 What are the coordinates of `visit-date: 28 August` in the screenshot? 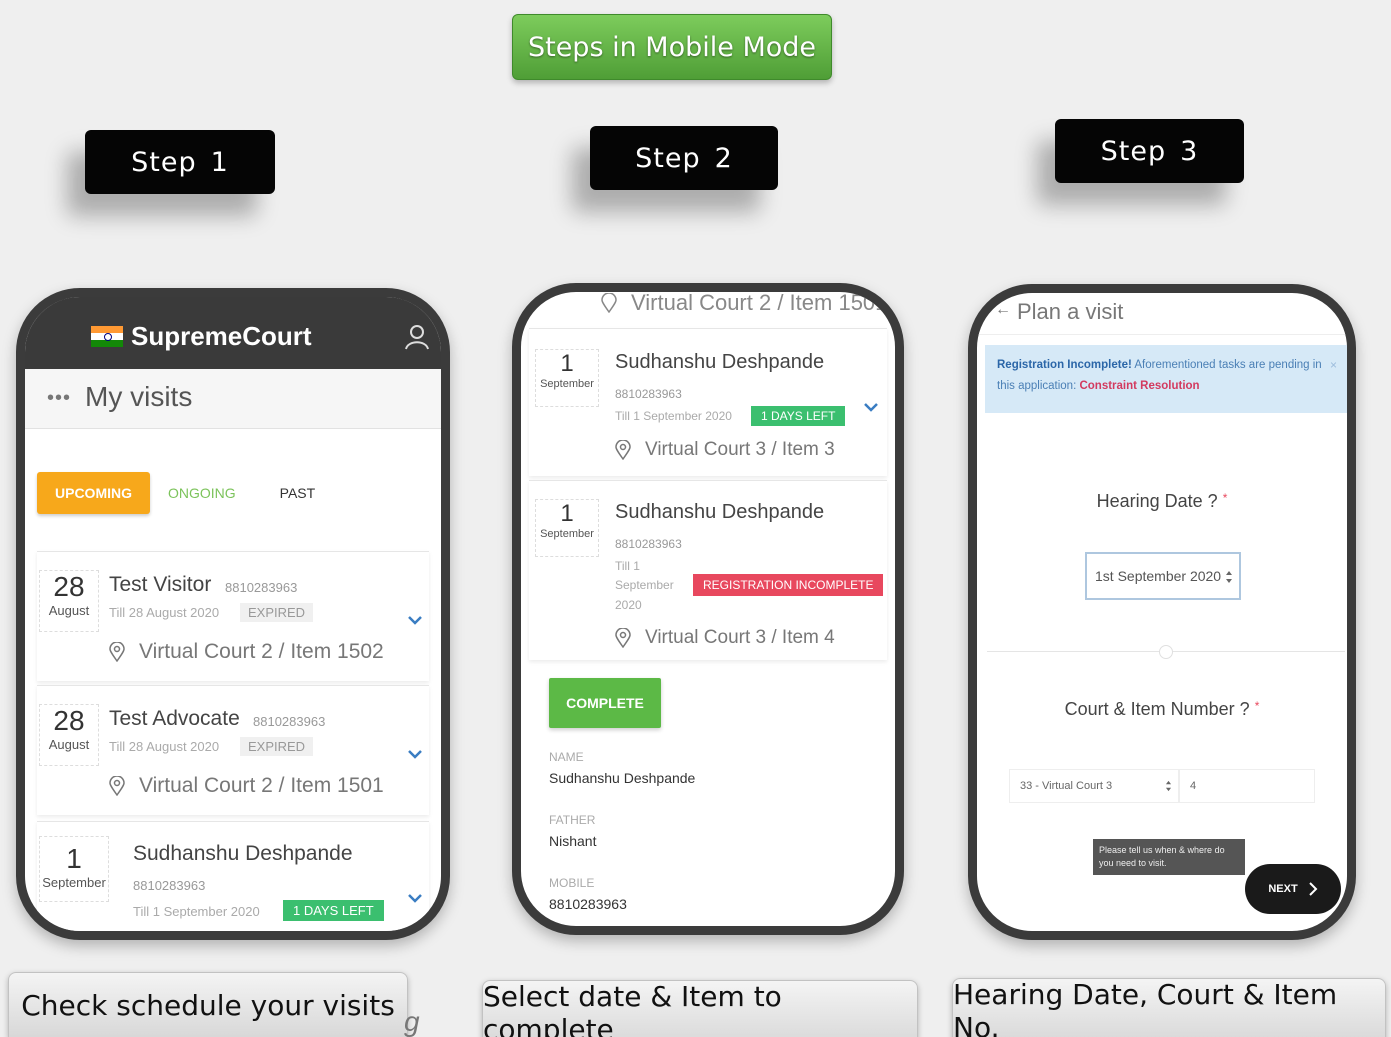 It's located at (69, 735).